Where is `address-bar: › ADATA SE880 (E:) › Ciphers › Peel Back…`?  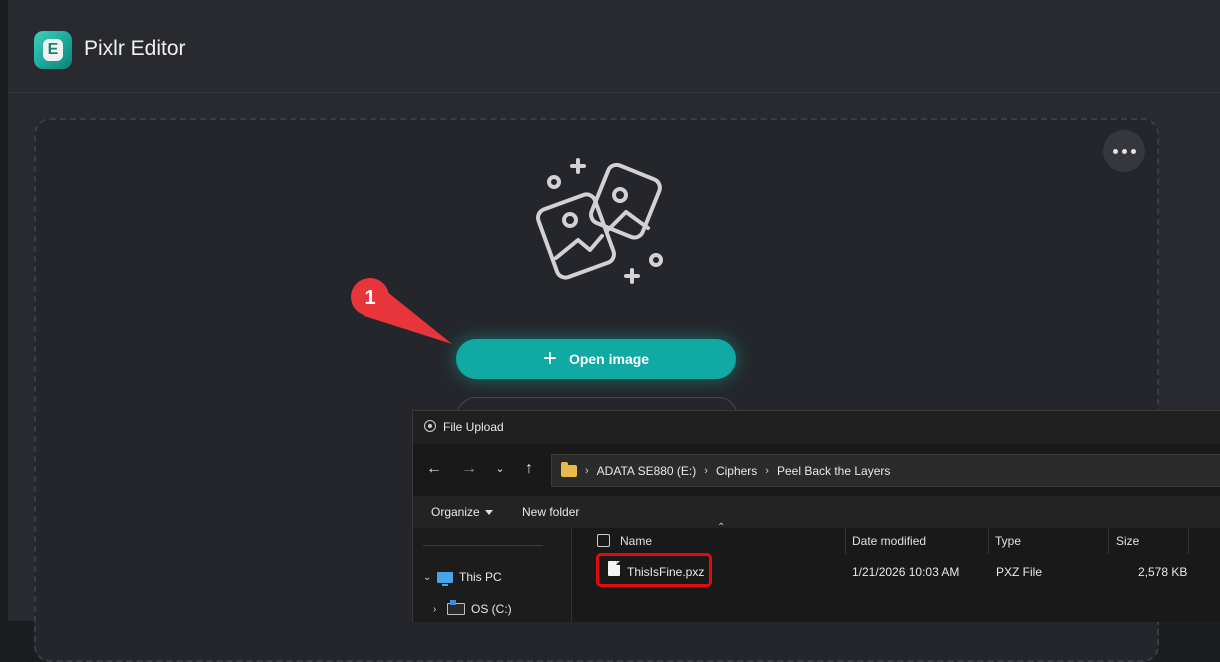 address-bar: › ADATA SE880 (E:) › Ciphers › Peel Back… is located at coordinates (885, 470).